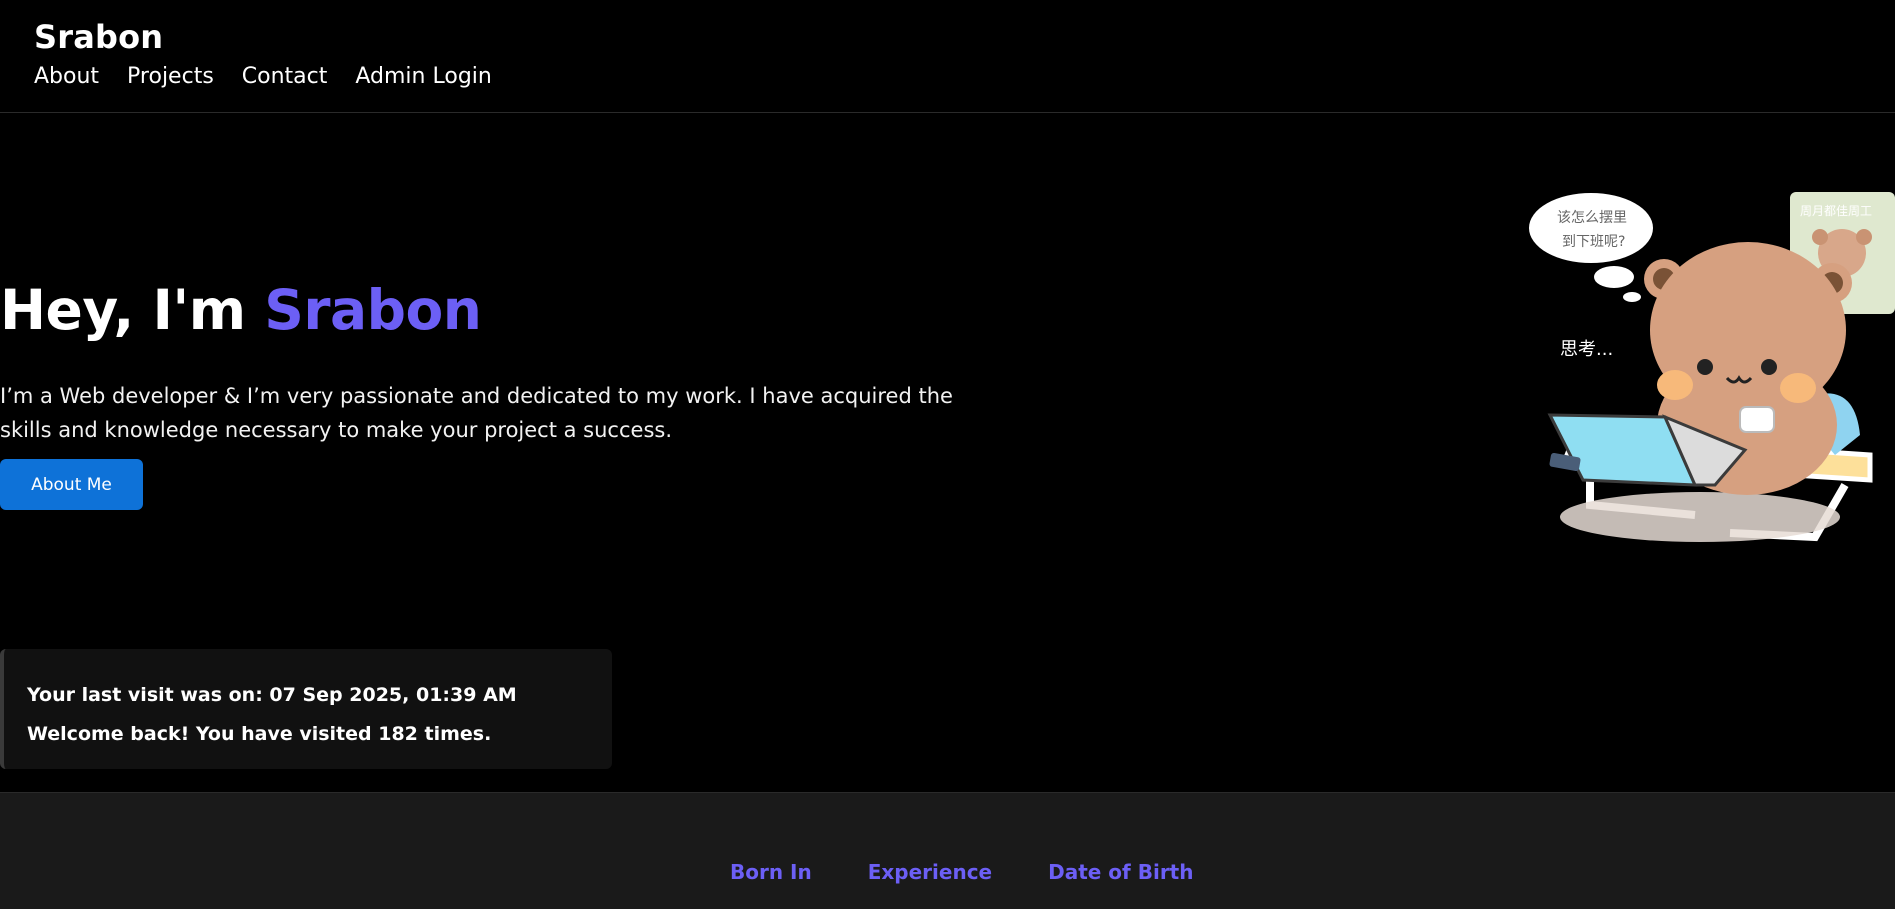 The image size is (1895, 909). Describe the element at coordinates (423, 76) in the screenshot. I see `nav-link-admin-login: Admin Login` at that location.